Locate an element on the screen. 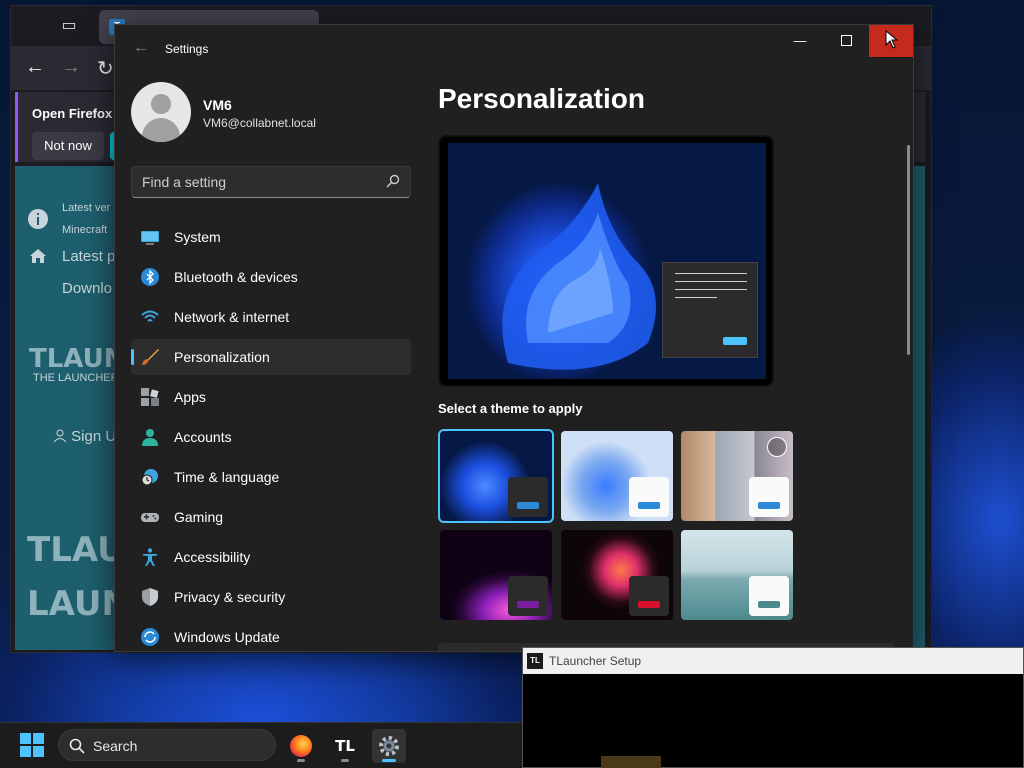  profile-name: VM6 is located at coordinates (217, 105).